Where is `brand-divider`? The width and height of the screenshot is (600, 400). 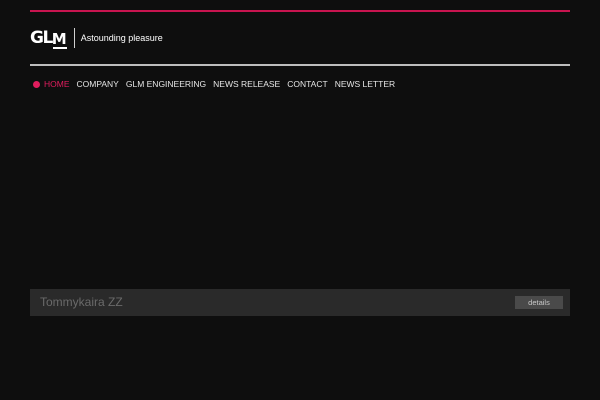 brand-divider is located at coordinates (74, 38).